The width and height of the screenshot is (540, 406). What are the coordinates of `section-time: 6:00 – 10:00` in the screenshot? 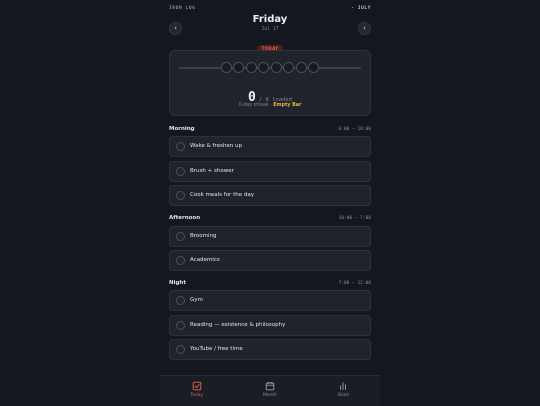 It's located at (354, 129).